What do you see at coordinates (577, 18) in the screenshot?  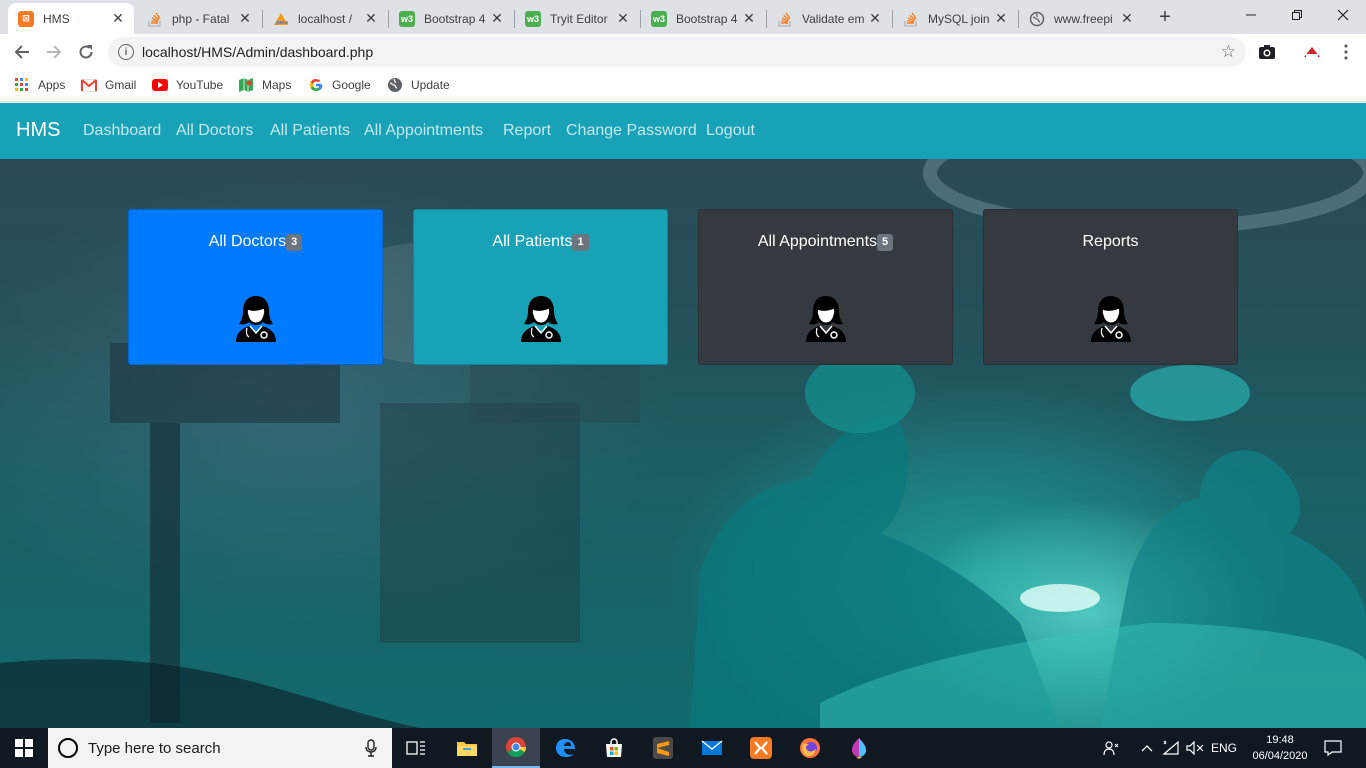 I see `tab-tryit-editor: w3 Tryit Editor ✕` at bounding box center [577, 18].